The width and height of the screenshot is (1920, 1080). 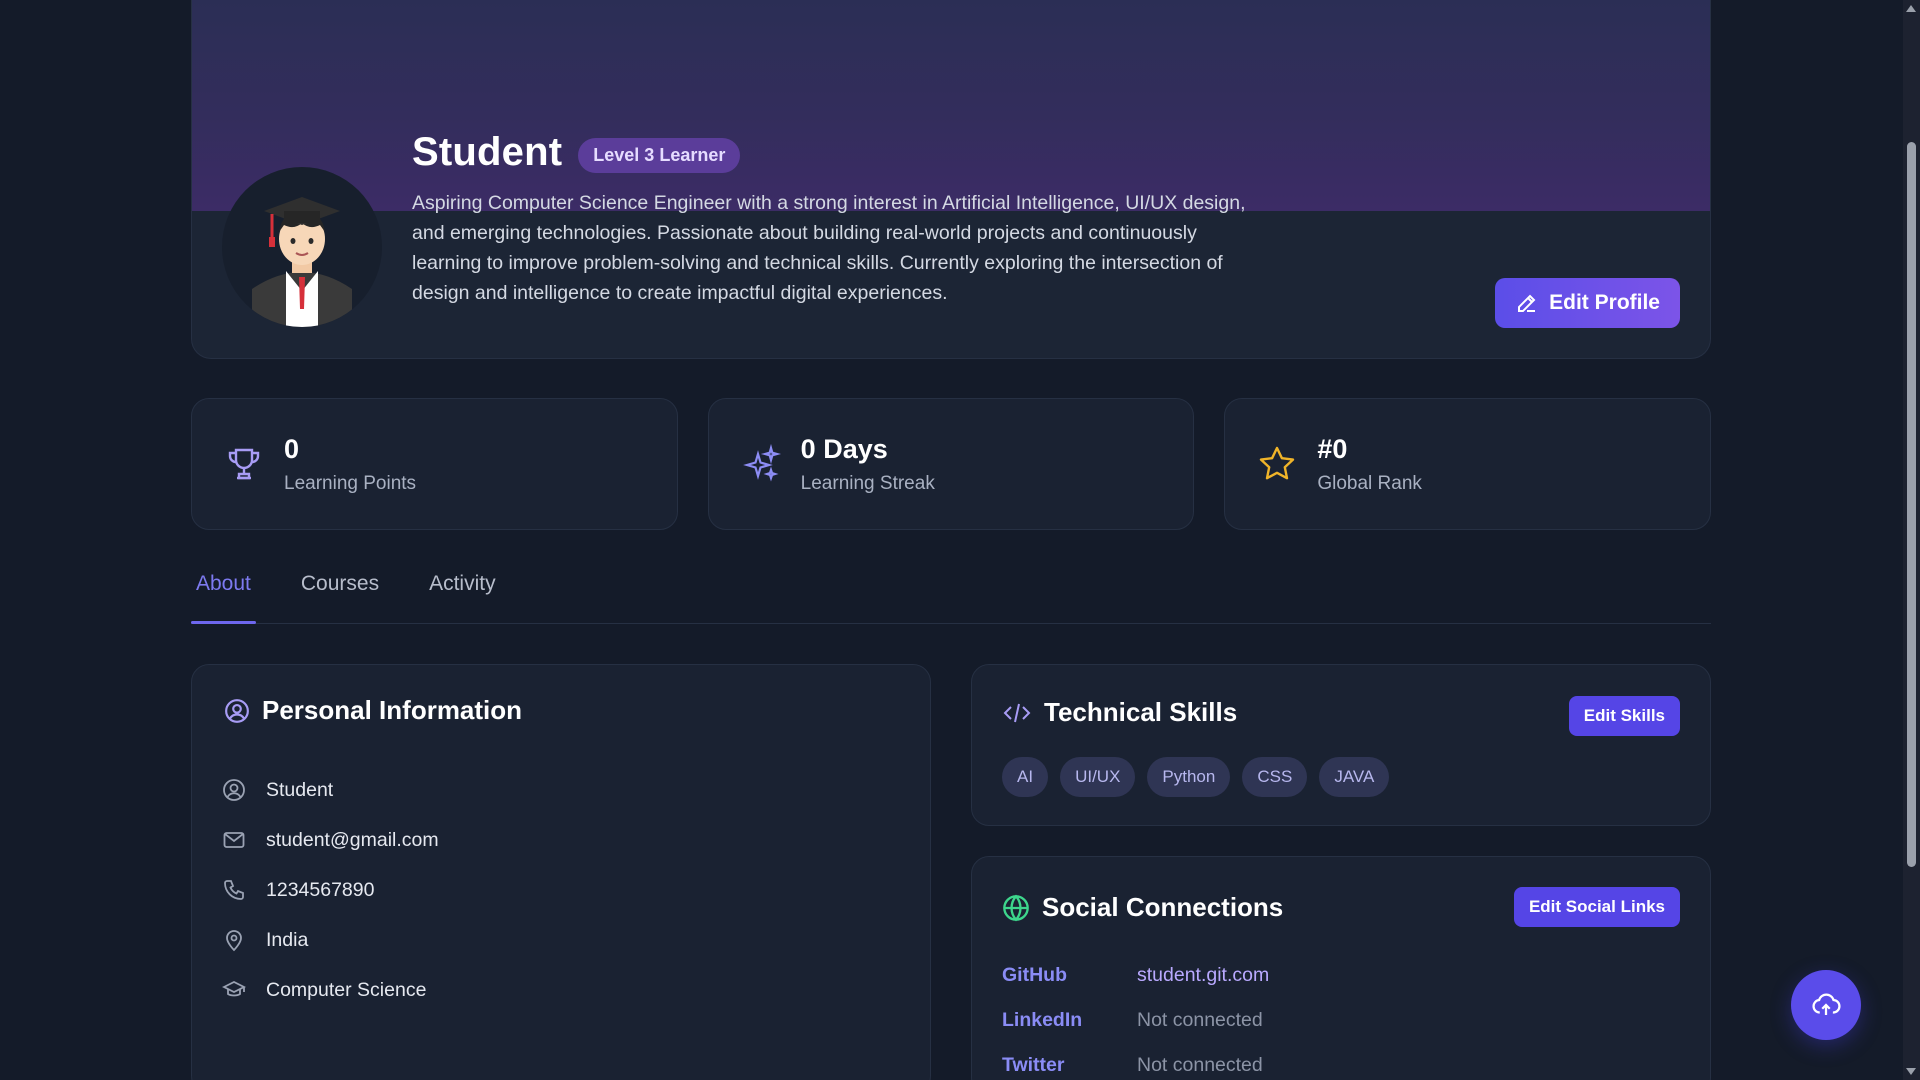 What do you see at coordinates (1369, 483) in the screenshot?
I see `stat-label: Global Rank` at bounding box center [1369, 483].